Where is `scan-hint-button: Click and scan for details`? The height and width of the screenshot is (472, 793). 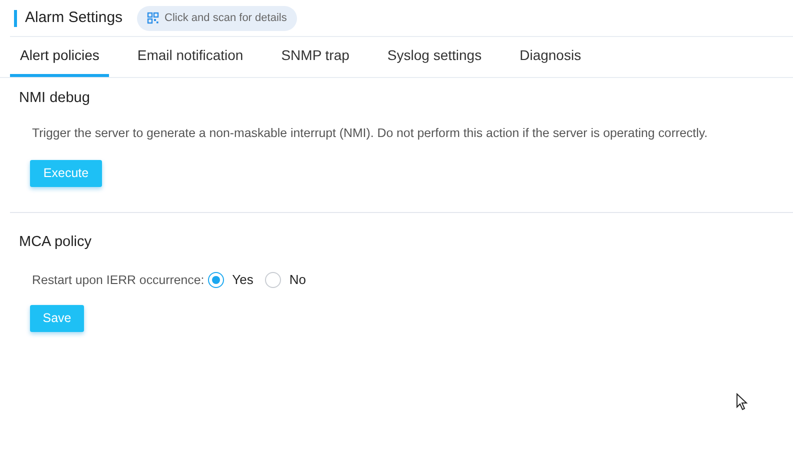
scan-hint-button: Click and scan for details is located at coordinates (216, 18).